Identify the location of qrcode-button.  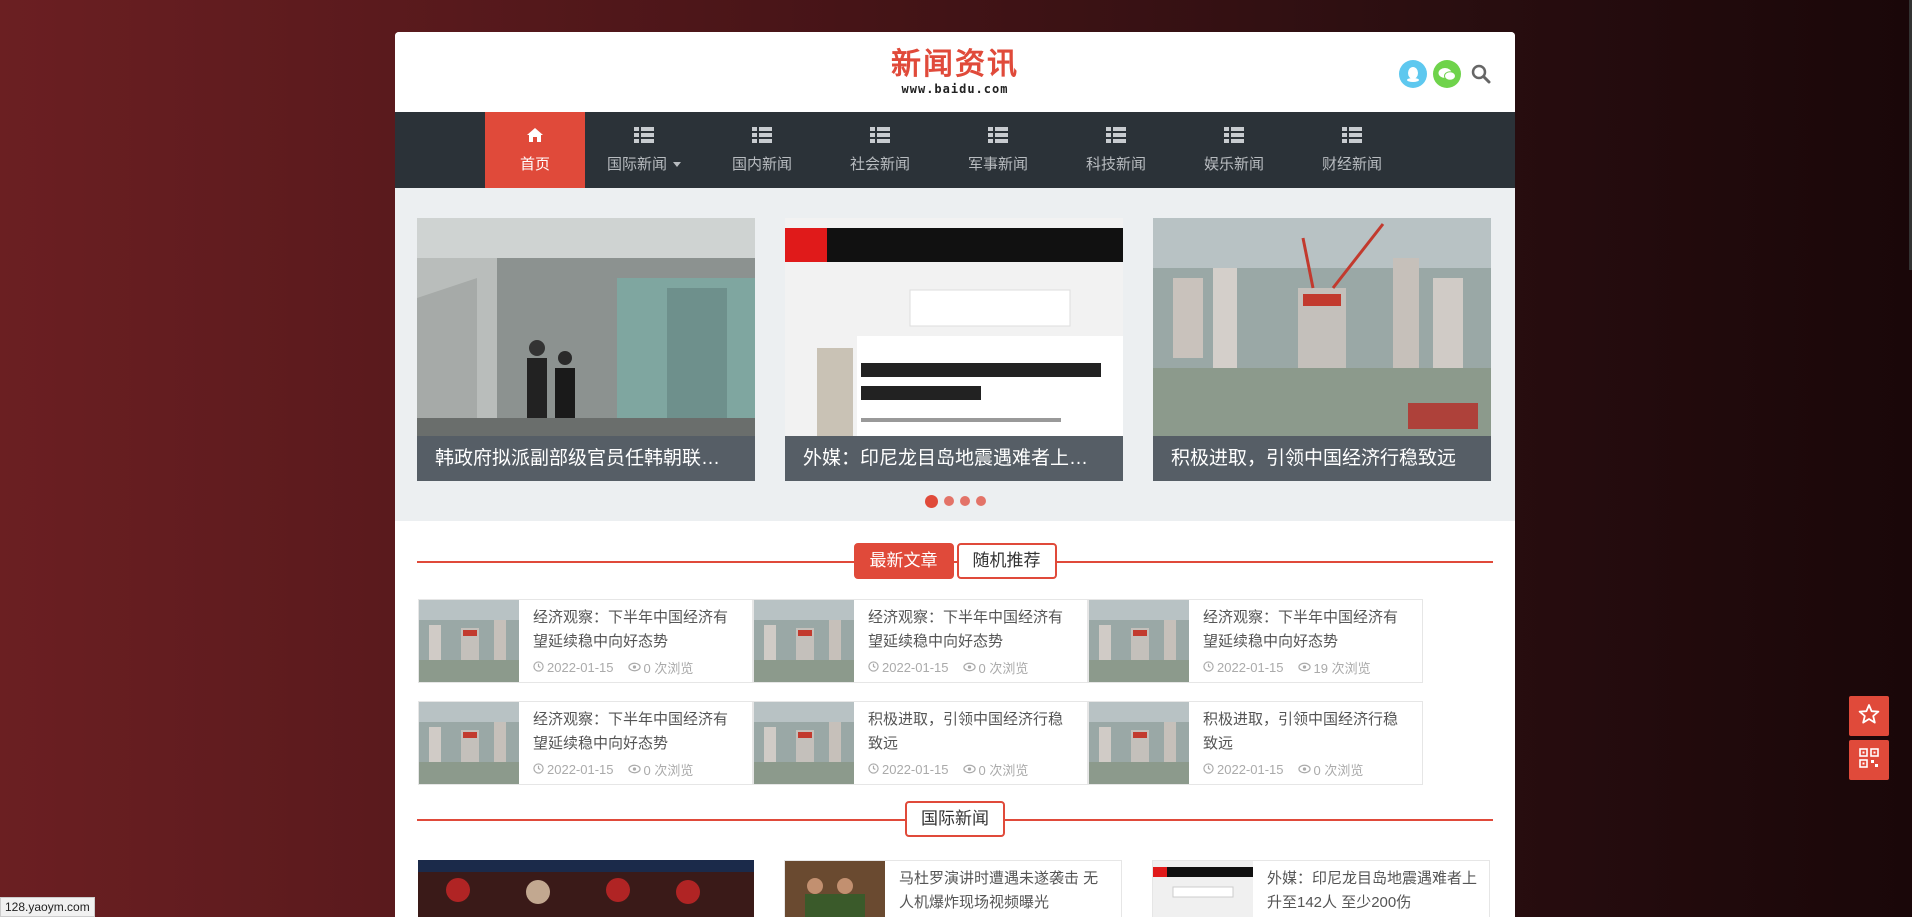
(1869, 760).